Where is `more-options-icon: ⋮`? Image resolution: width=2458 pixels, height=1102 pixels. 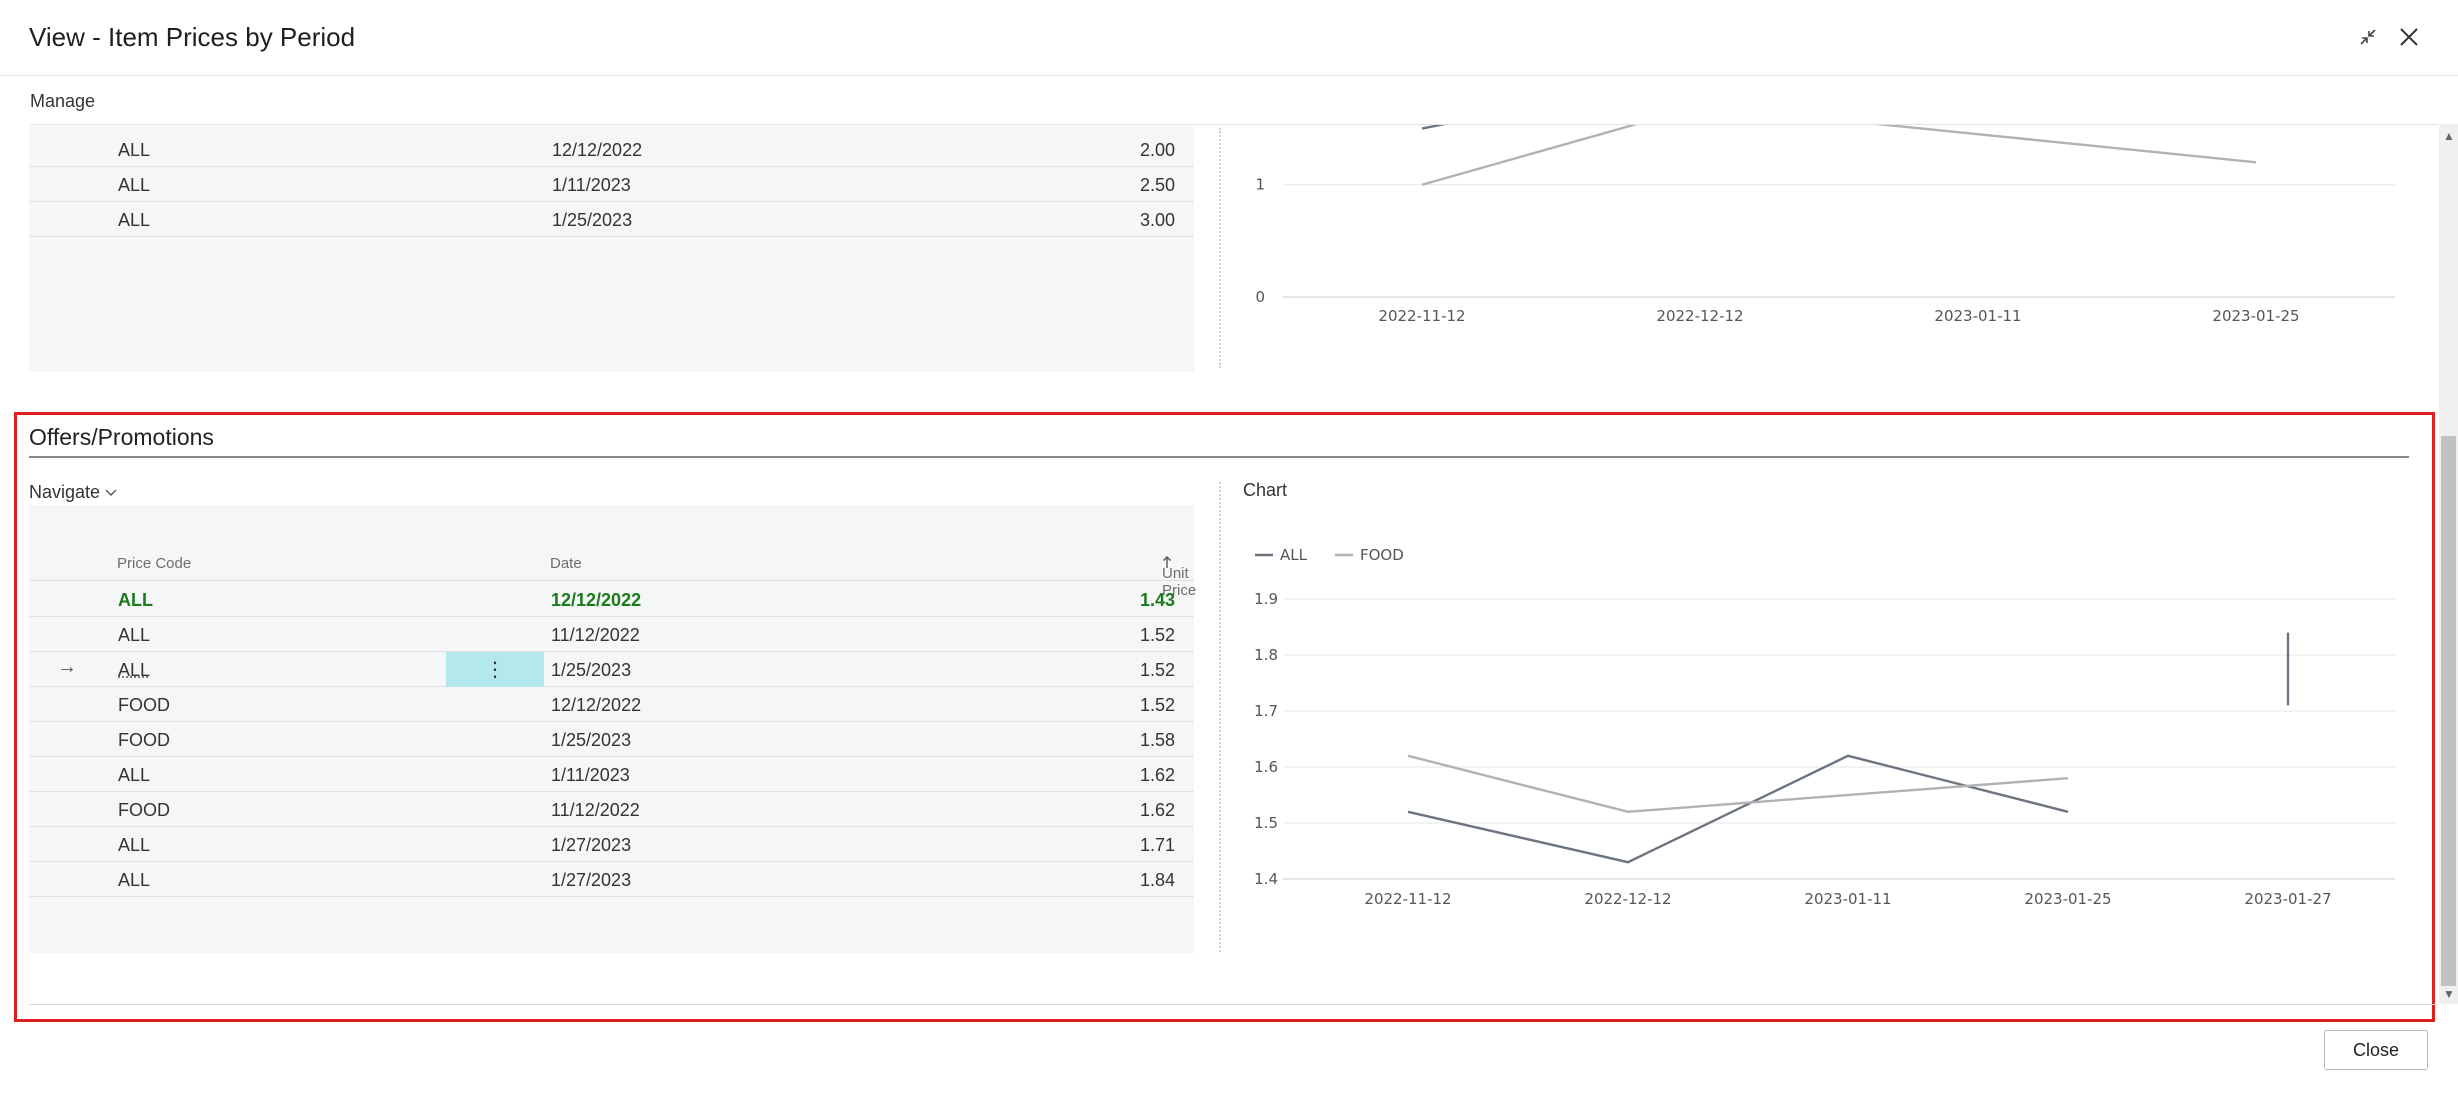
more-options-icon: ⋮ is located at coordinates (495, 670).